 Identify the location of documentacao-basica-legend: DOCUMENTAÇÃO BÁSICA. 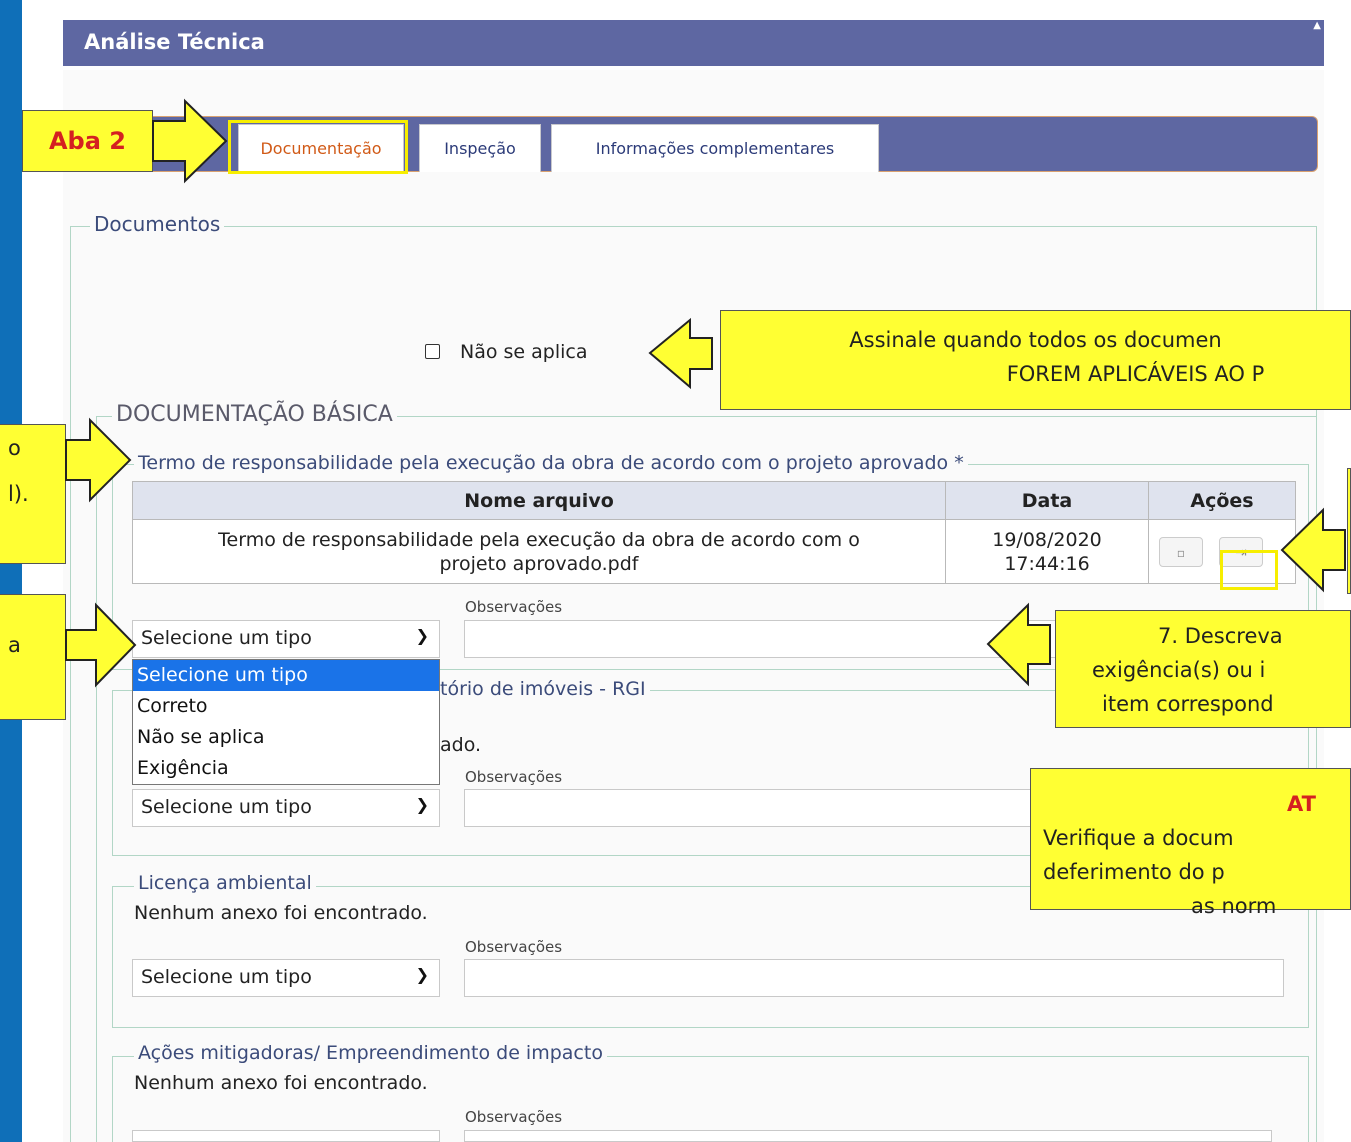
(254, 414).